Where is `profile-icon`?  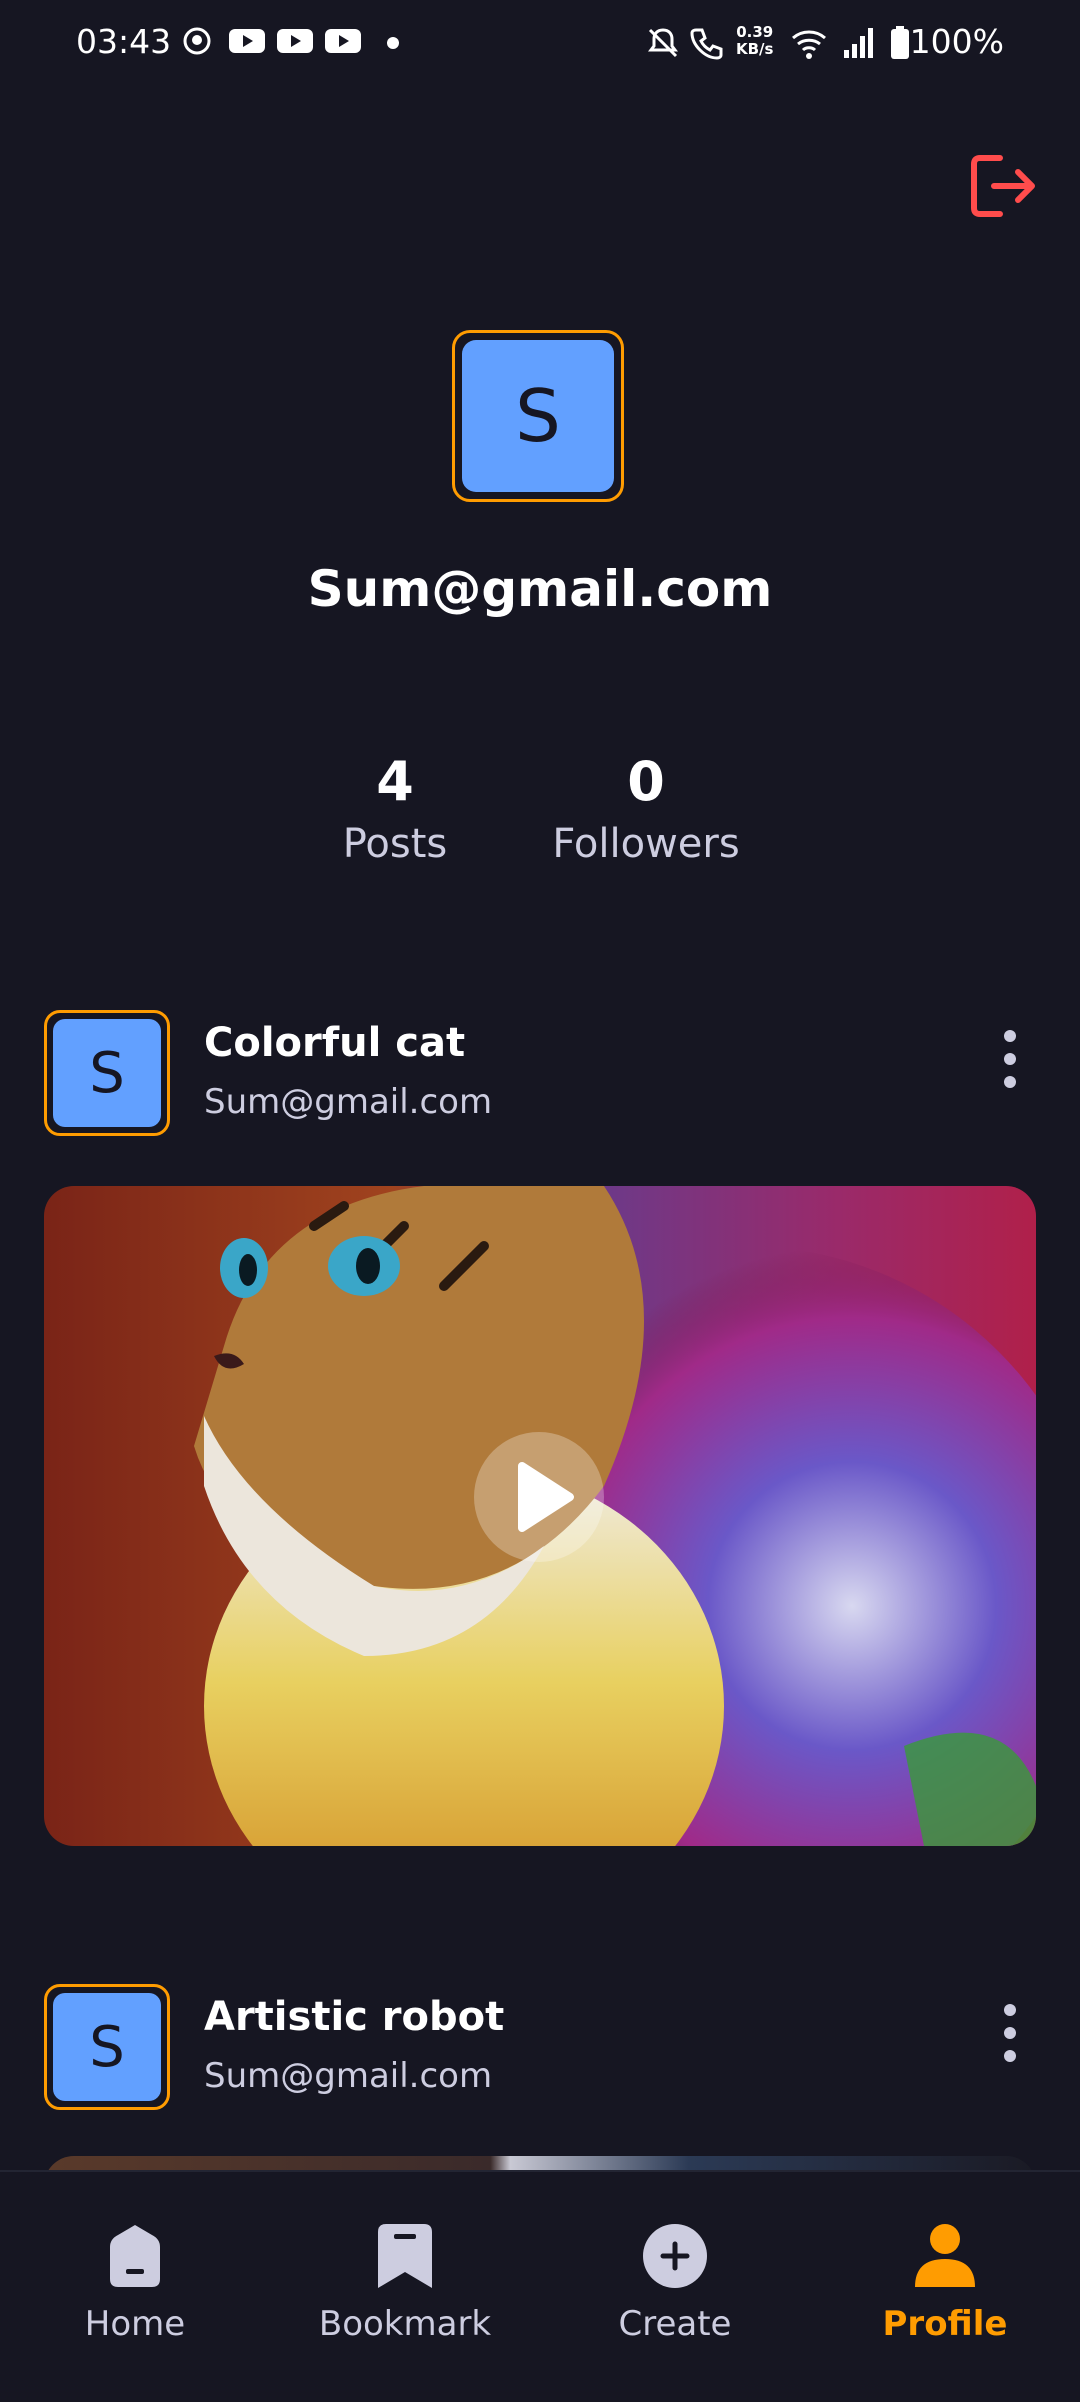 profile-icon is located at coordinates (945, 2255).